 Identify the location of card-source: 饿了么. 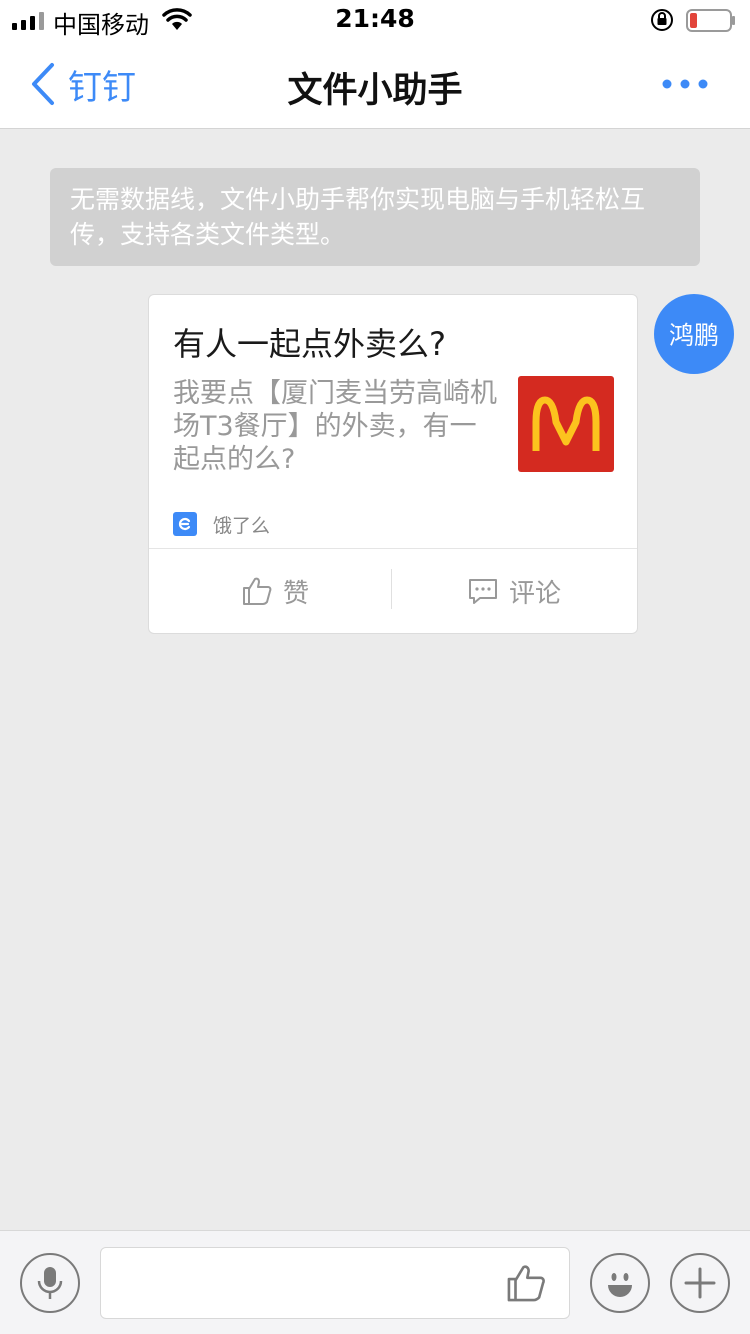
(221, 524).